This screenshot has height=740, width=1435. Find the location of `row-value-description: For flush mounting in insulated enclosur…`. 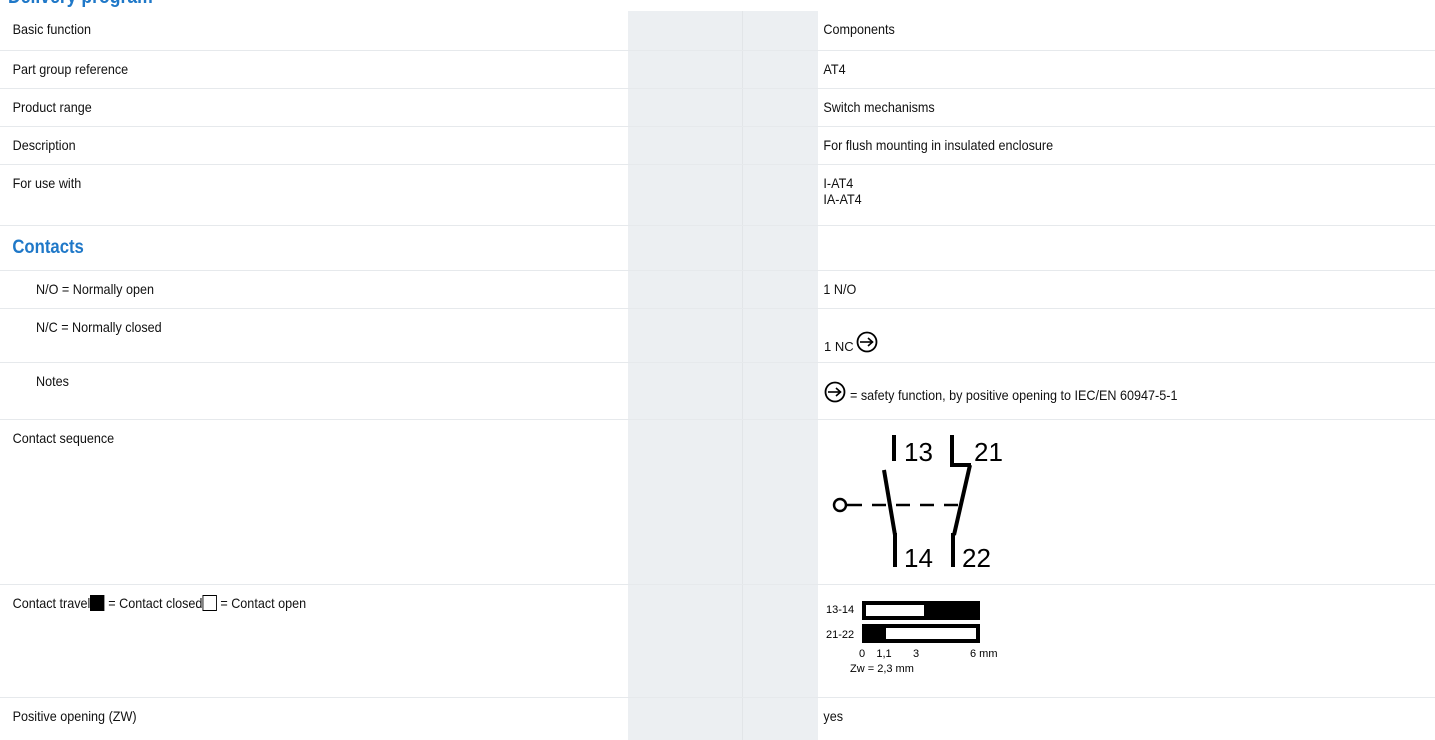

row-value-description: For flush mounting in insulated enclosur… is located at coordinates (938, 144).